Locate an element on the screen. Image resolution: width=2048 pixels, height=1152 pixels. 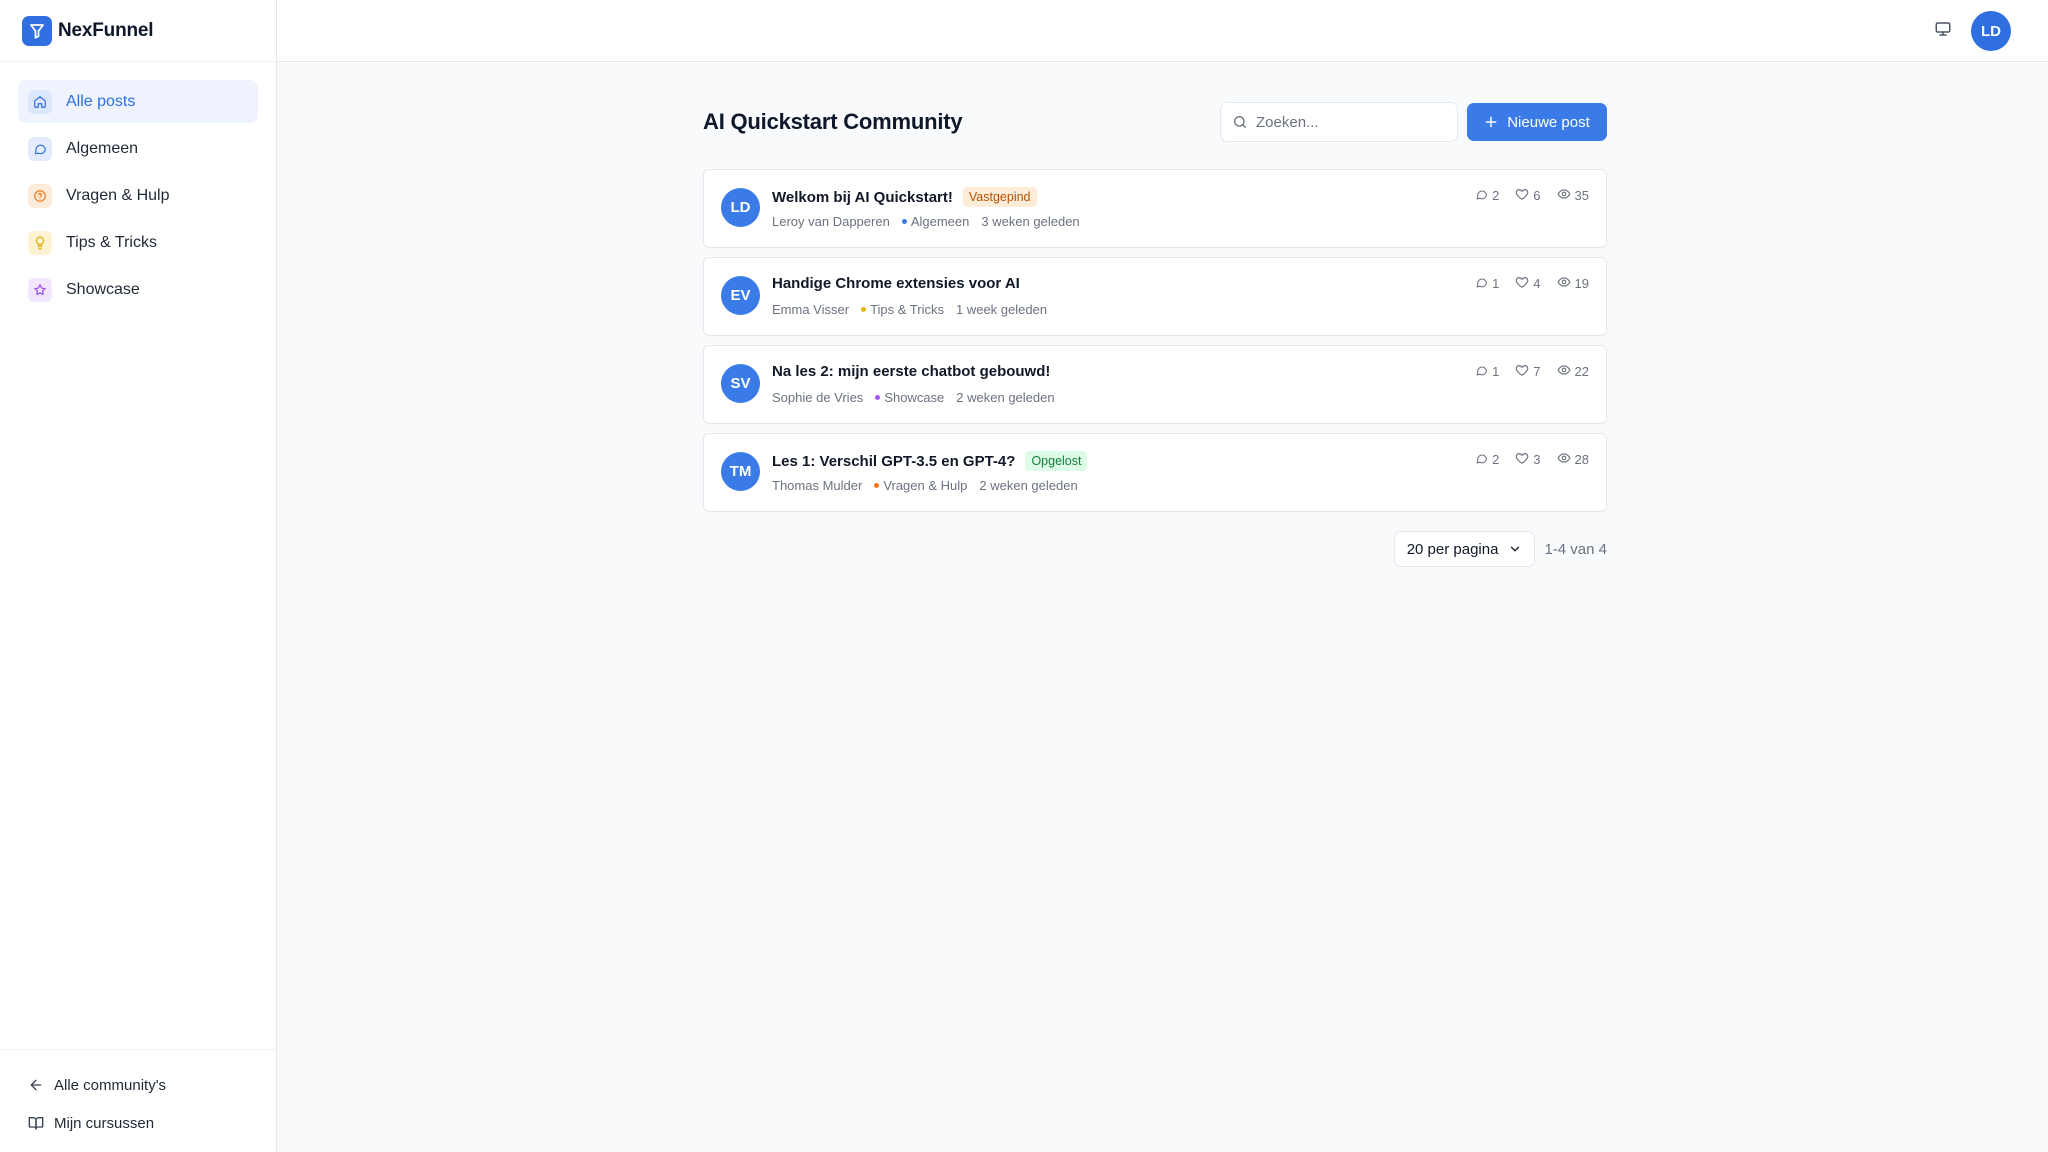
post-title: Welkom bij AI Quickstart! Vastgepind is located at coordinates (904, 197).